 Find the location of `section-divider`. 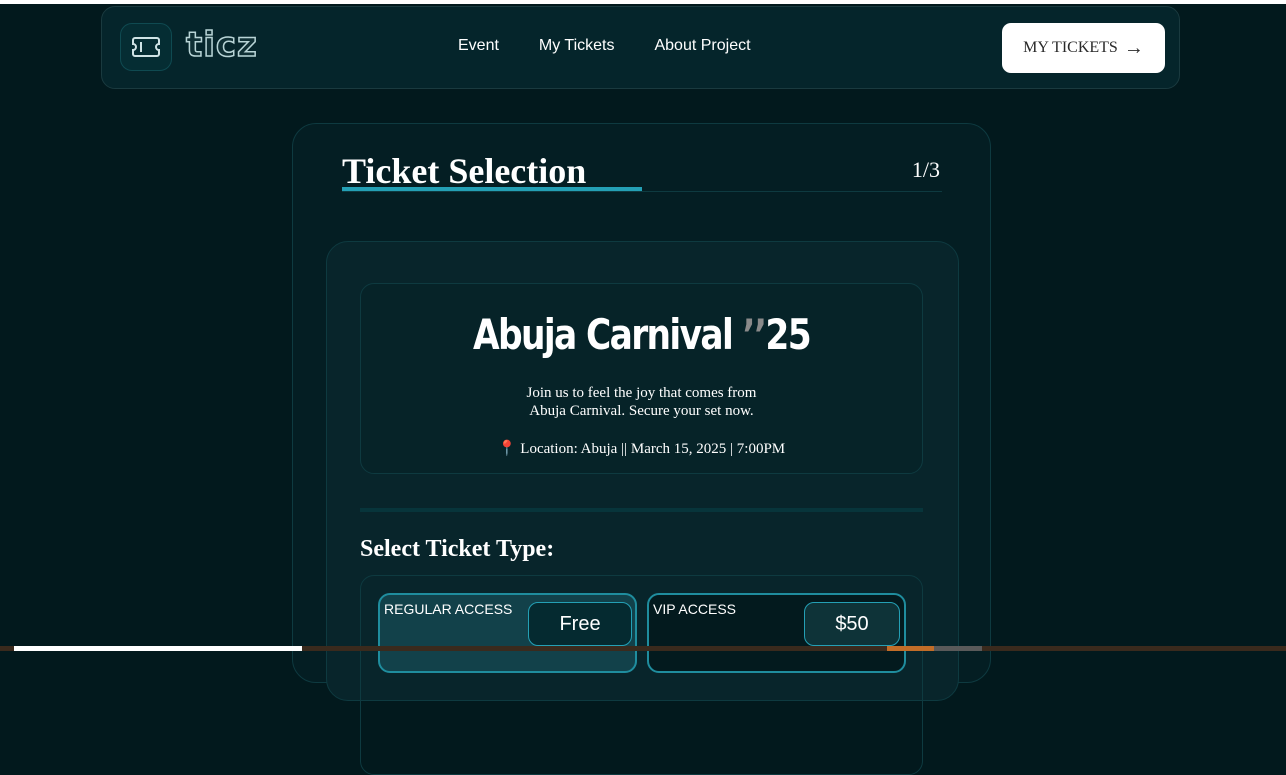

section-divider is located at coordinates (641, 510).